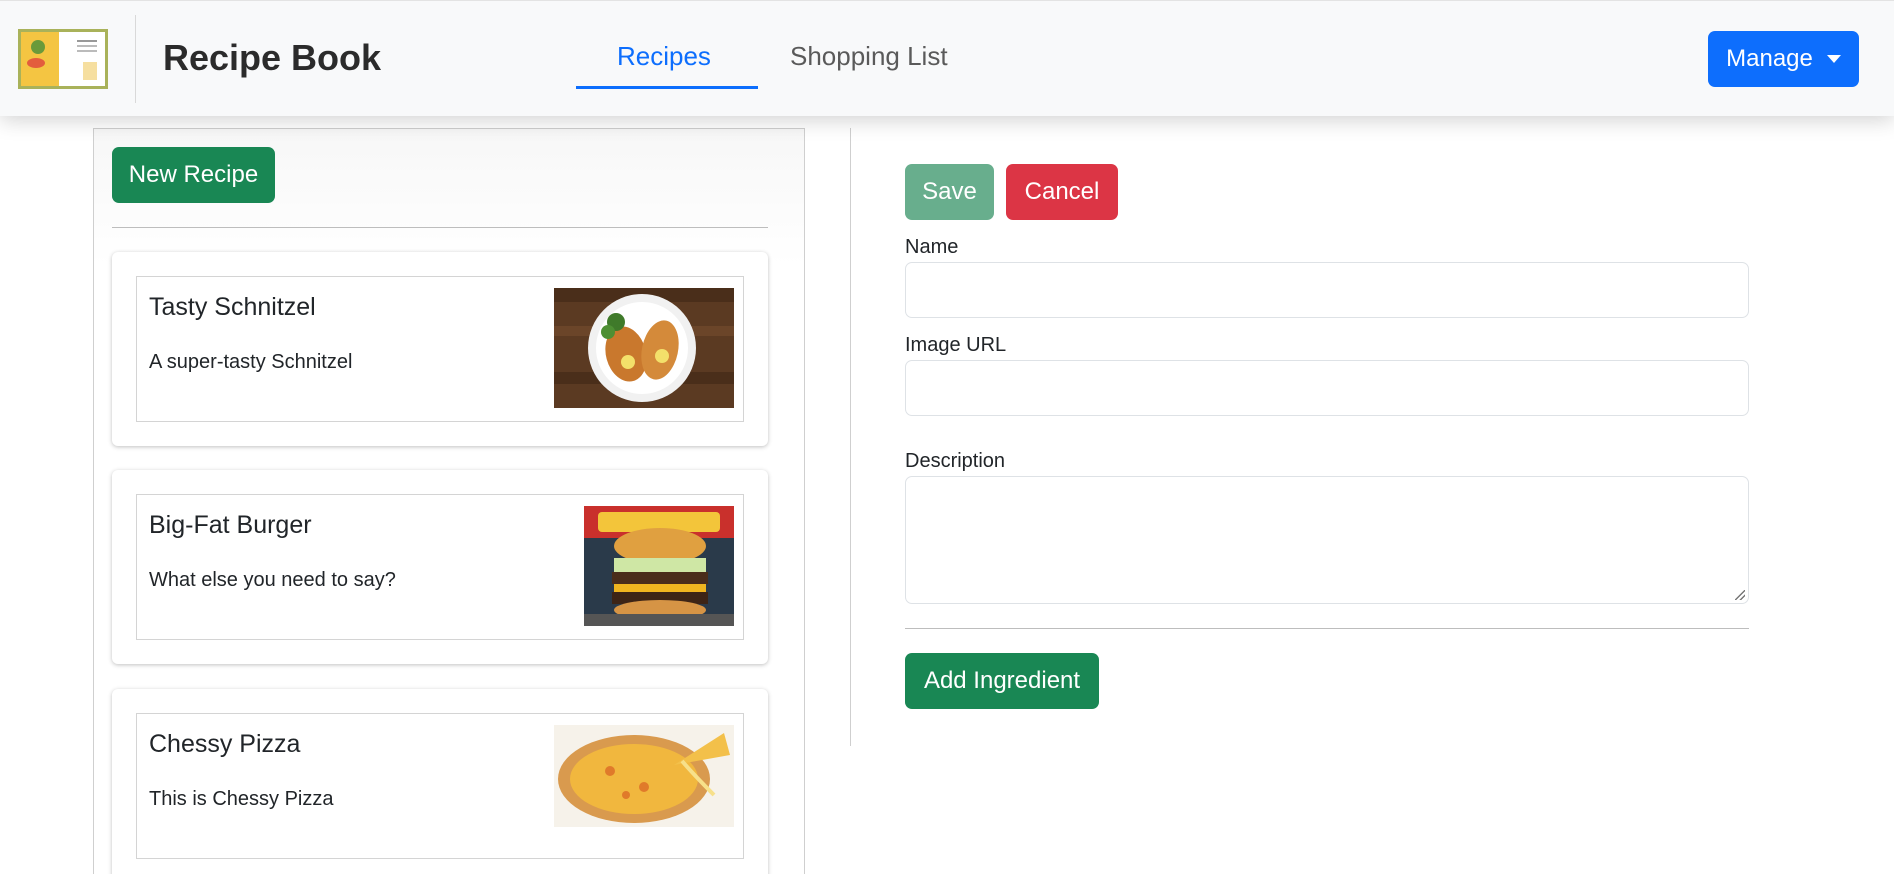  I want to click on image-url-input, so click(1327, 388).